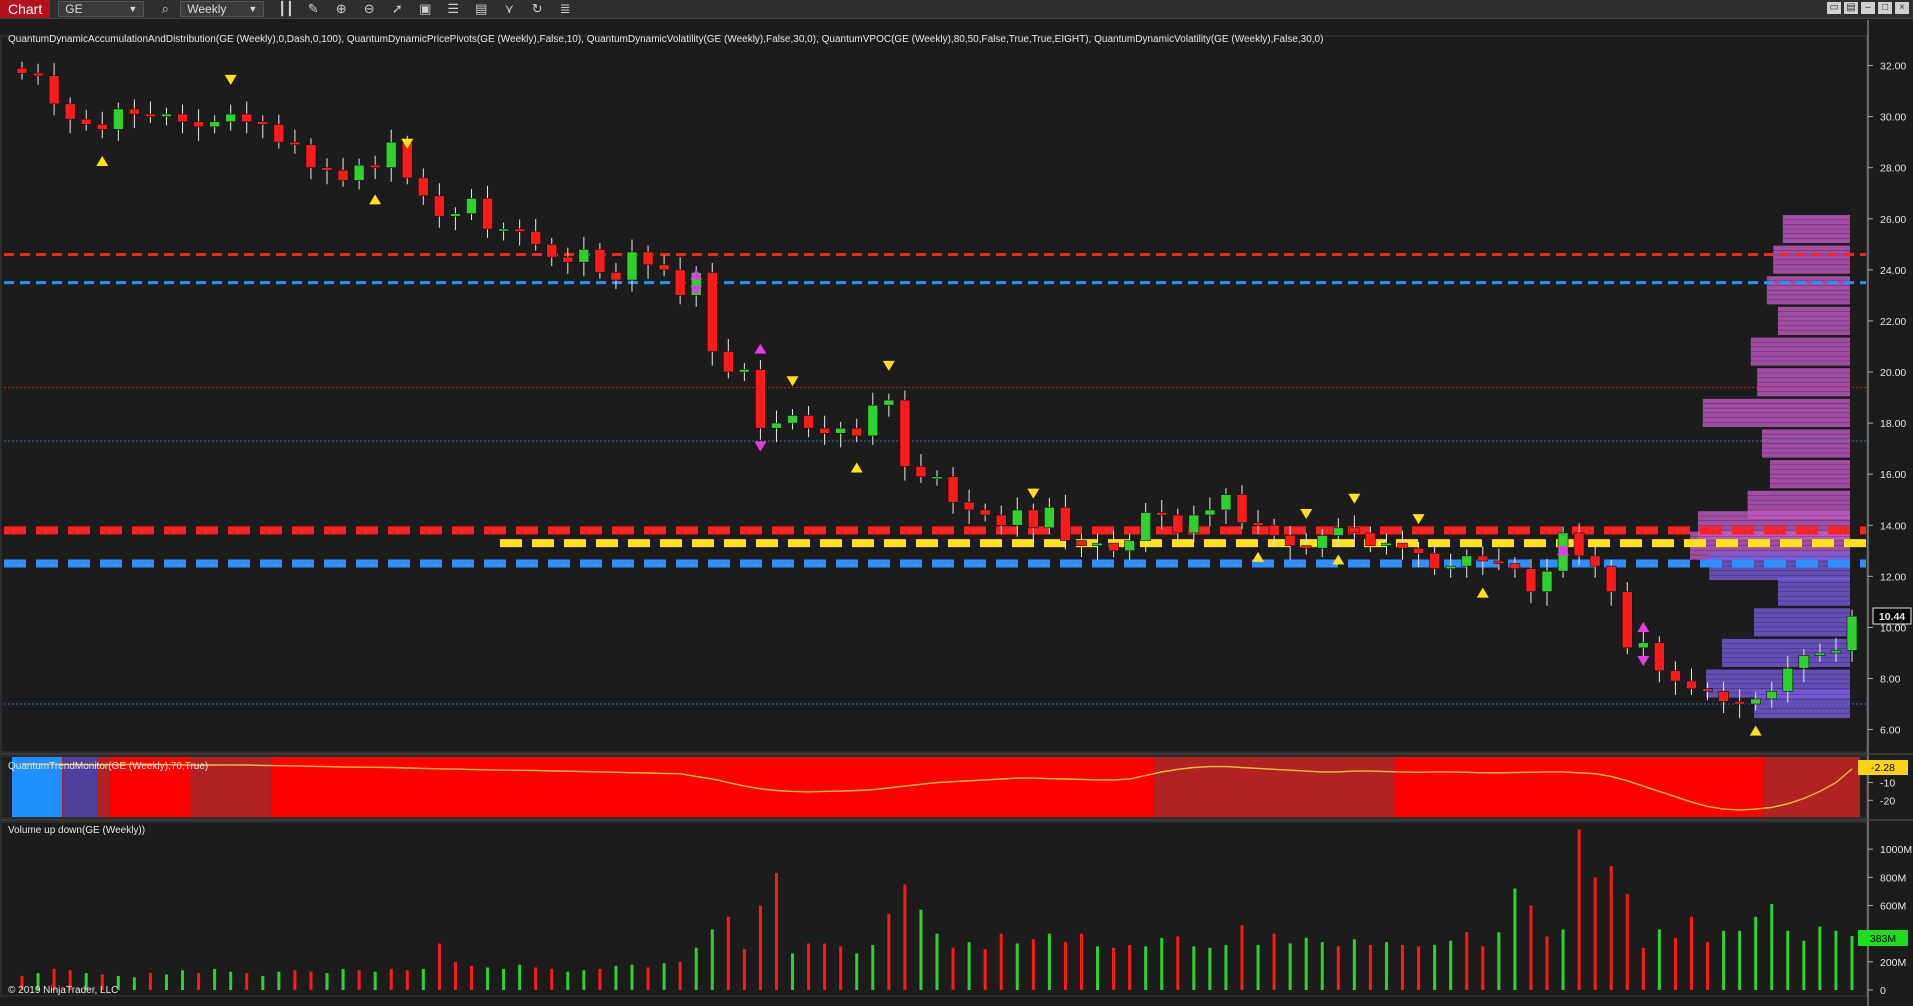  What do you see at coordinates (1893, 169) in the screenshot?
I see `price-tick-label: 28.00` at bounding box center [1893, 169].